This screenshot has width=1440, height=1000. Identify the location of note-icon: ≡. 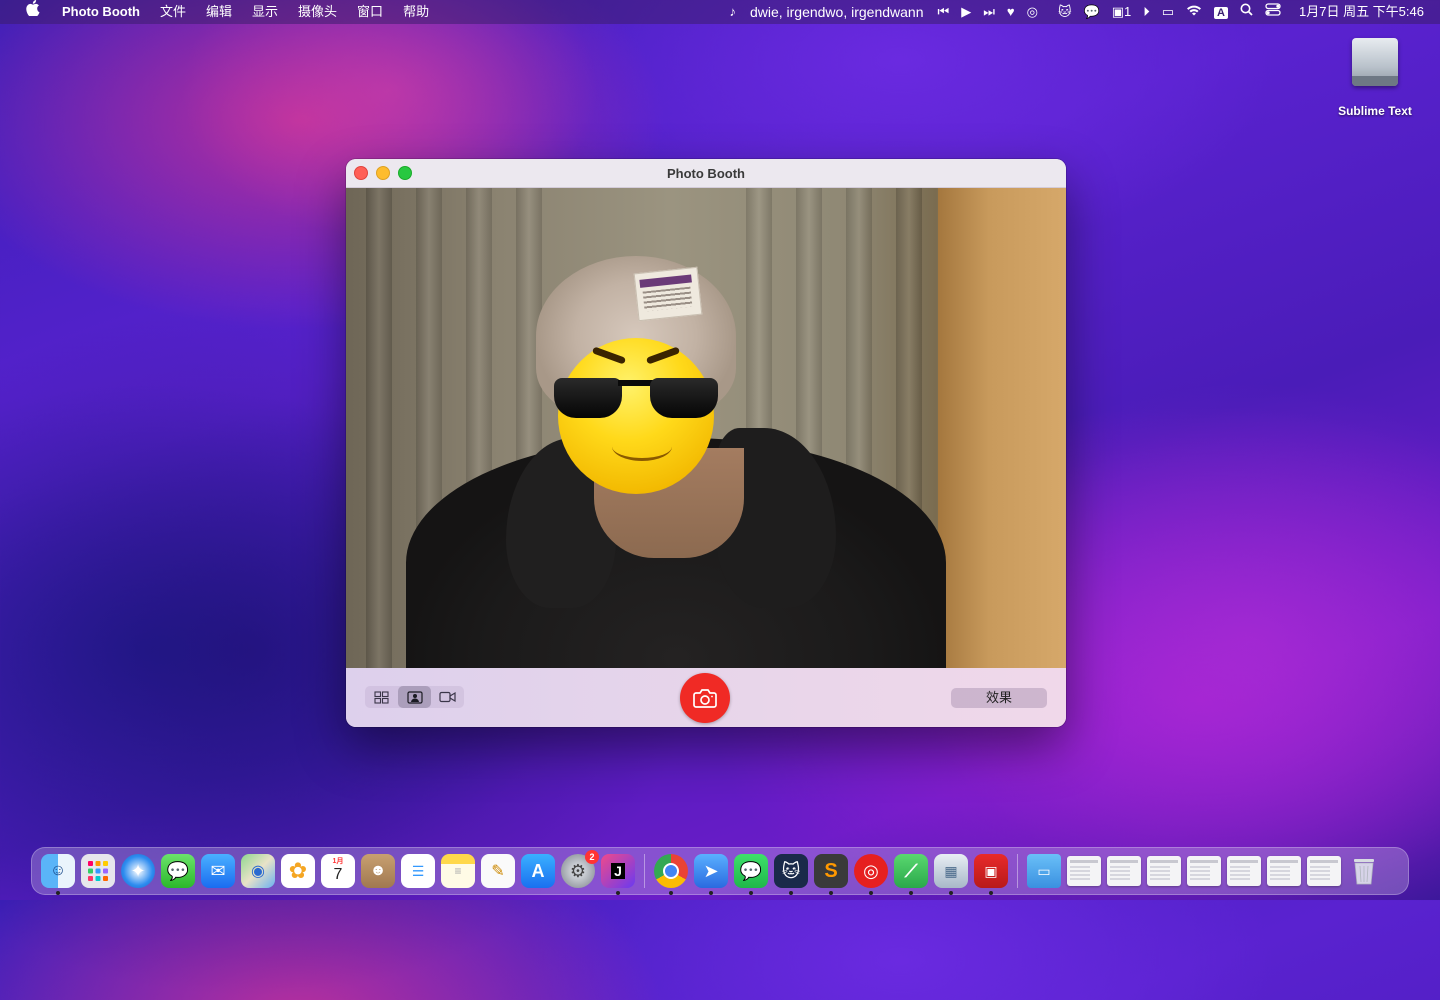
(458, 871).